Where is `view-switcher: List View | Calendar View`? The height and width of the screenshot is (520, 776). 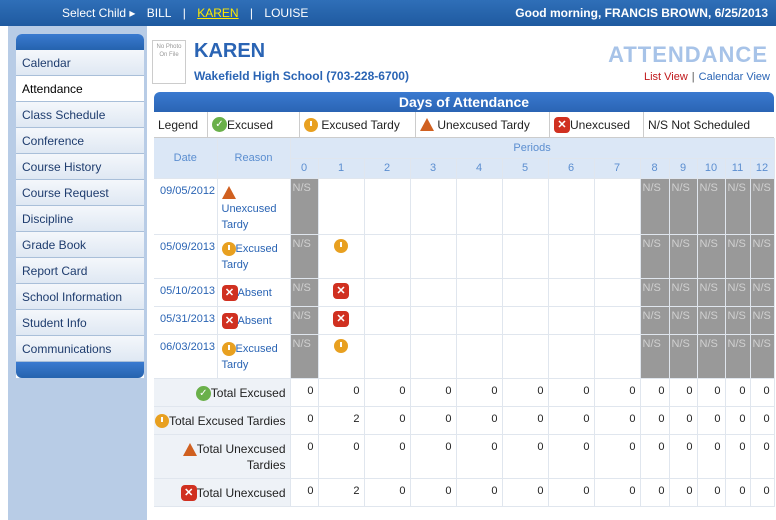 view-switcher: List View | Calendar View is located at coordinates (707, 77).